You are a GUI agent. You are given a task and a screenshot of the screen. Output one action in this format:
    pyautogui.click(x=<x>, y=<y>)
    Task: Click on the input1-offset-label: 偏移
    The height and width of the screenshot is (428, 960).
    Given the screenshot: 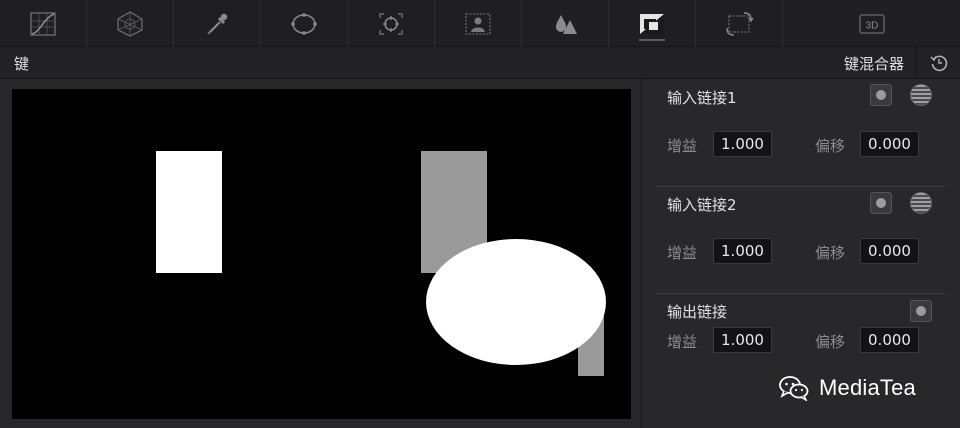 What is the action you would take?
    pyautogui.click(x=830, y=146)
    